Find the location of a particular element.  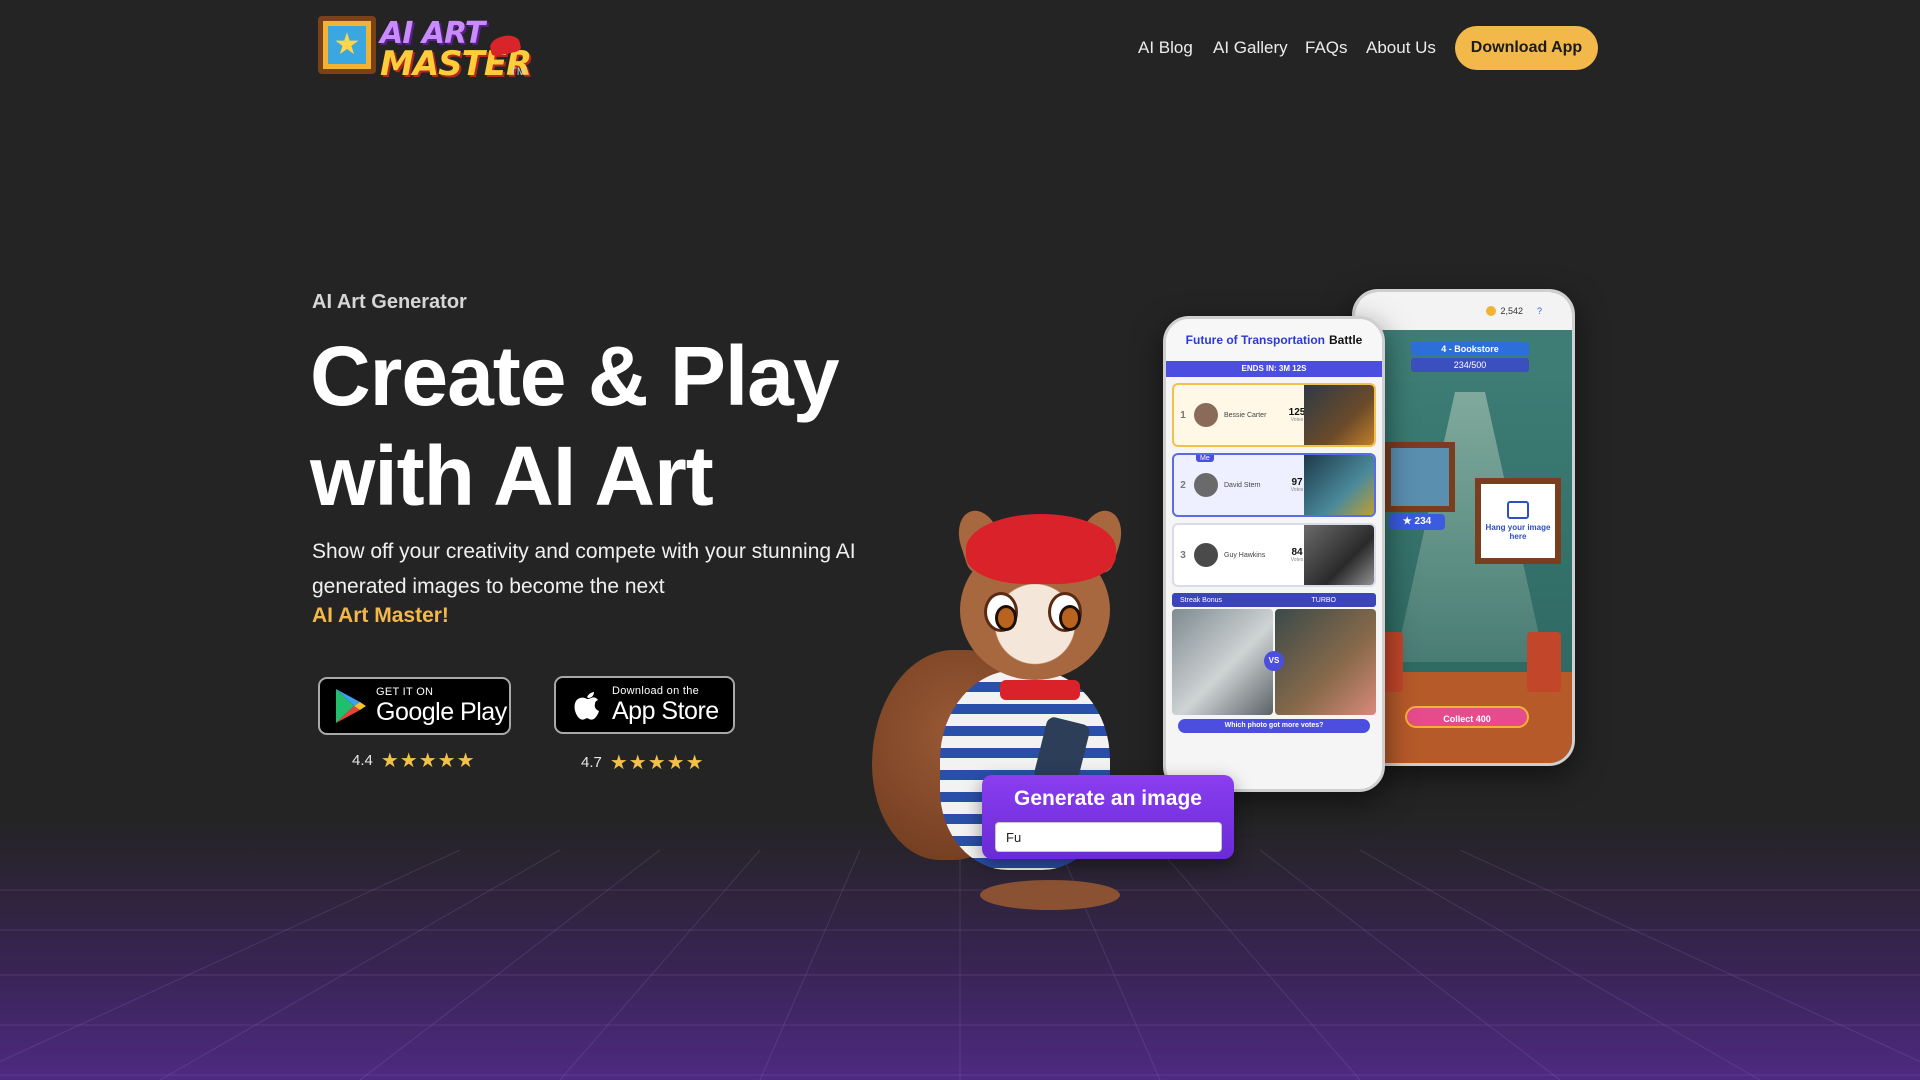

battle-title-colored: Future of Transportation is located at coordinates (1255, 340).